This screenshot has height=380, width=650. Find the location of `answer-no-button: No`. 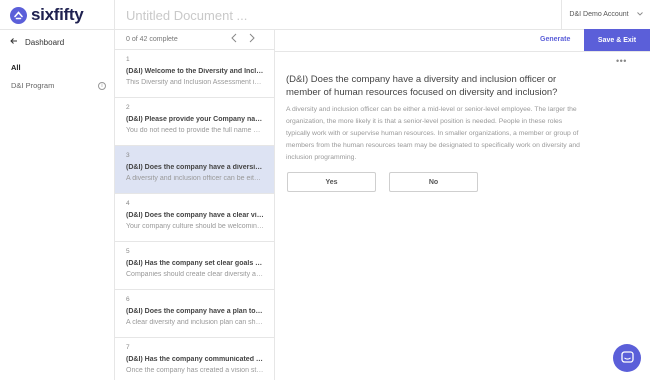

answer-no-button: No is located at coordinates (433, 182).